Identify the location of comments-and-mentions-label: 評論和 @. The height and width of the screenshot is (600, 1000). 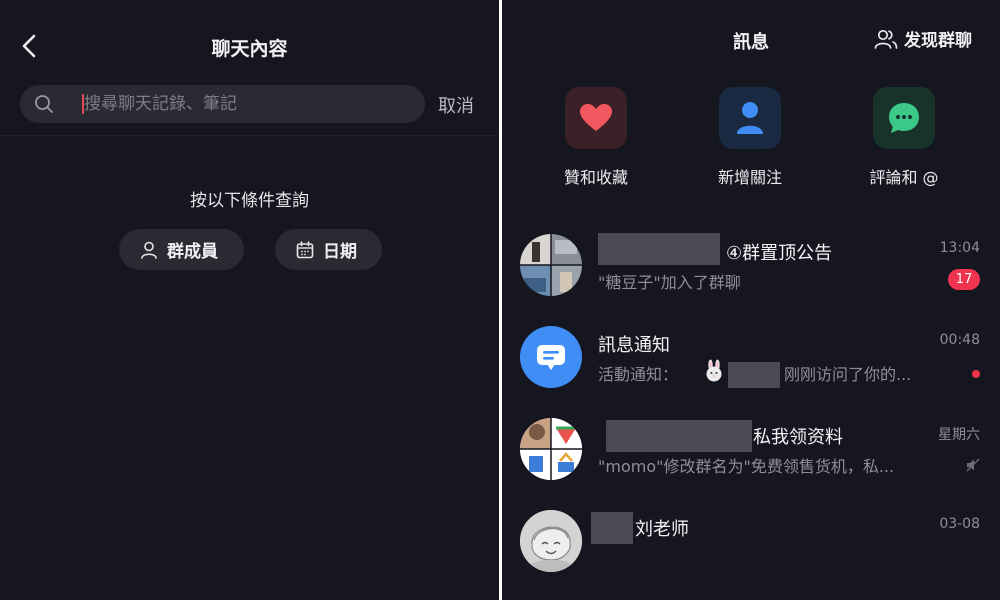
(904, 177).